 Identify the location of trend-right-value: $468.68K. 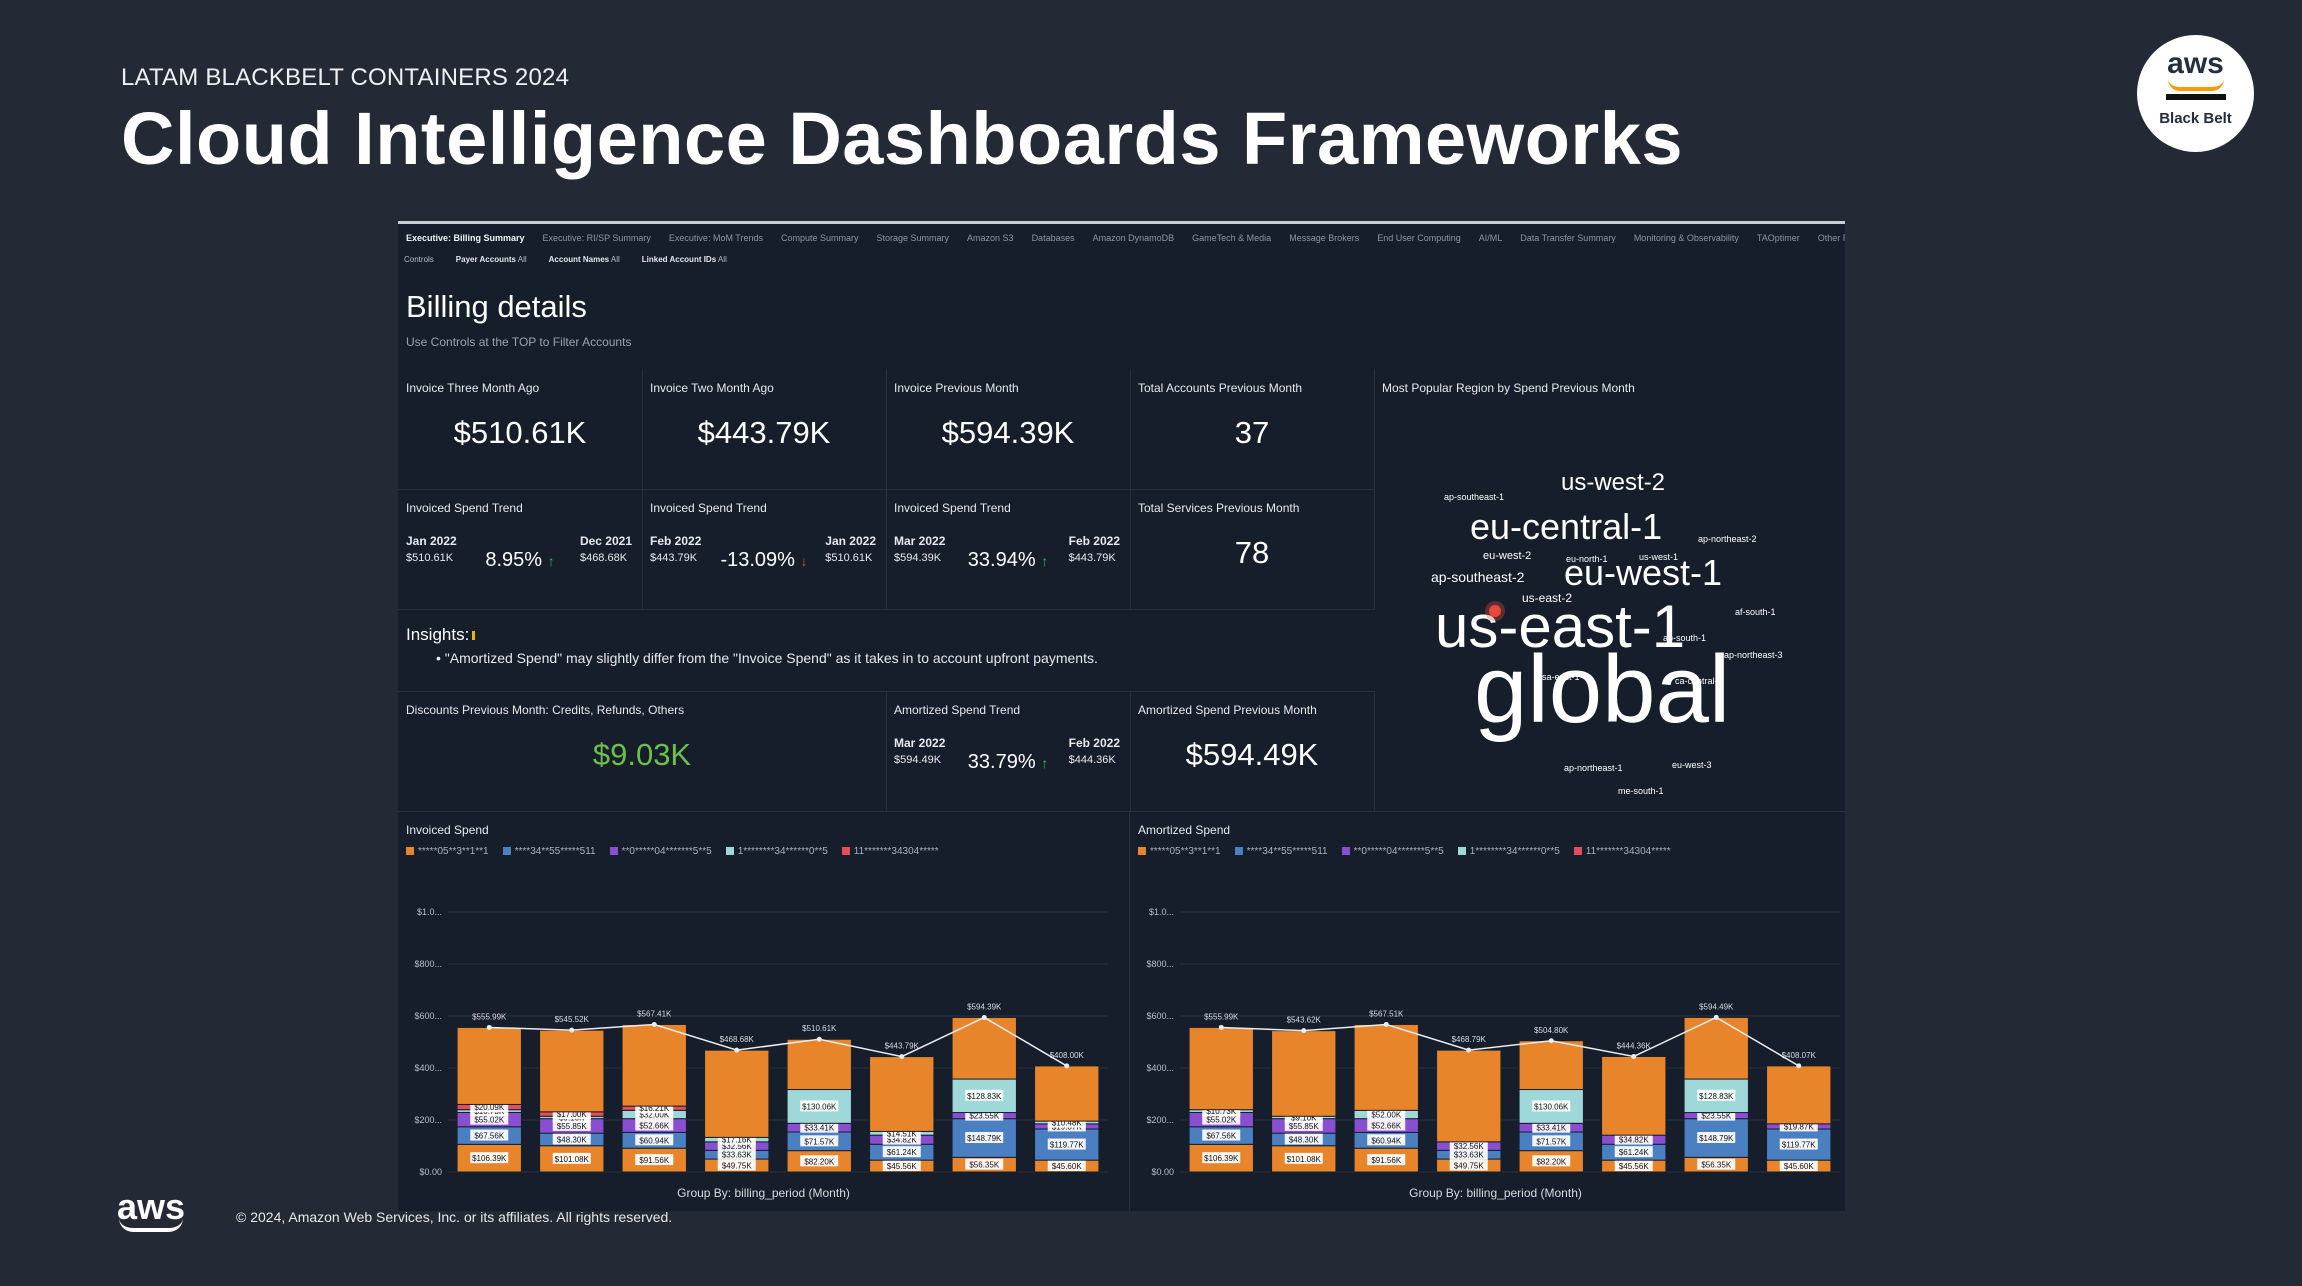
(603, 558).